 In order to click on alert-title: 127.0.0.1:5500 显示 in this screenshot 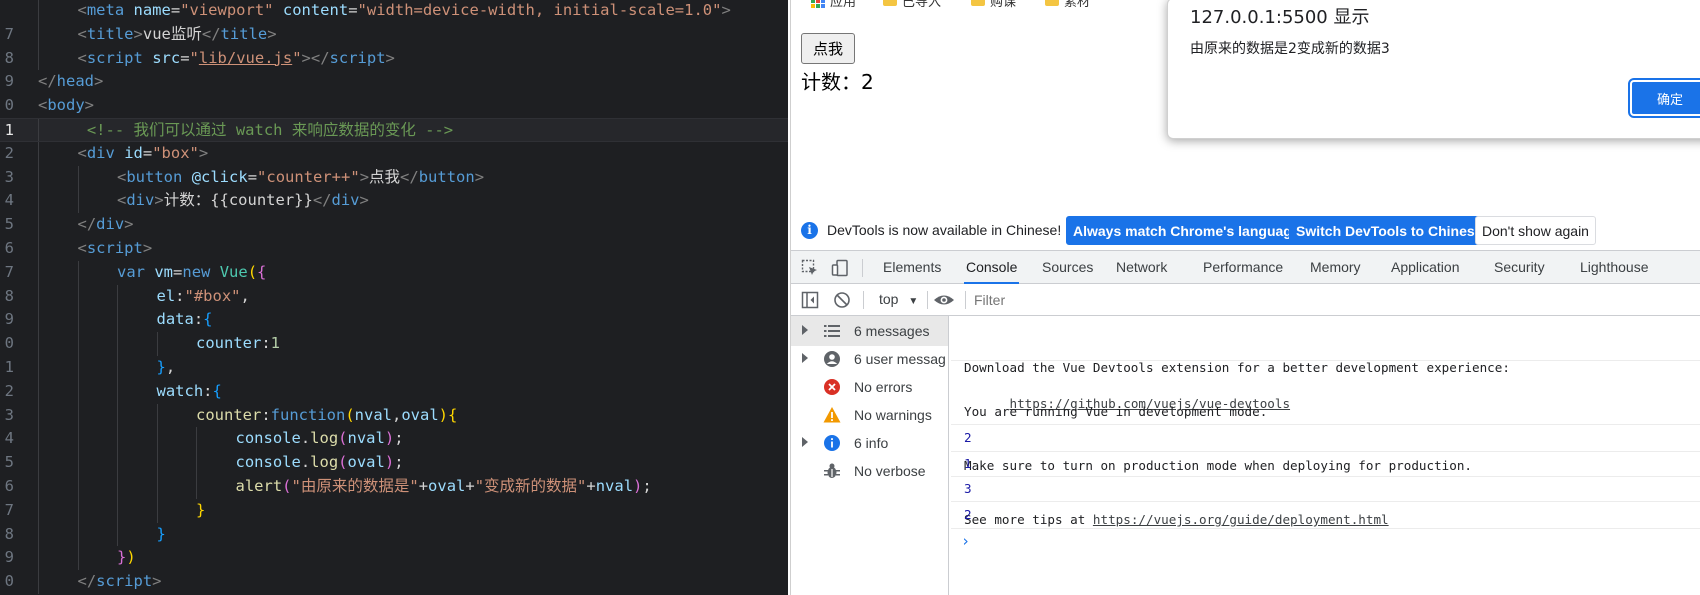, I will do `click(1280, 17)`.